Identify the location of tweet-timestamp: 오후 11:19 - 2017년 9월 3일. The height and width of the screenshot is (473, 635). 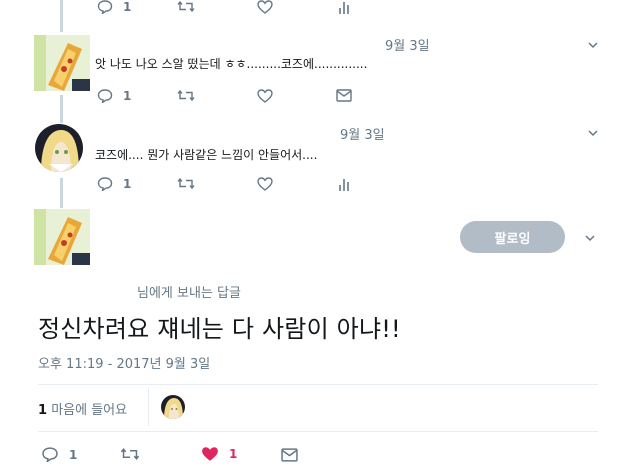
(124, 362).